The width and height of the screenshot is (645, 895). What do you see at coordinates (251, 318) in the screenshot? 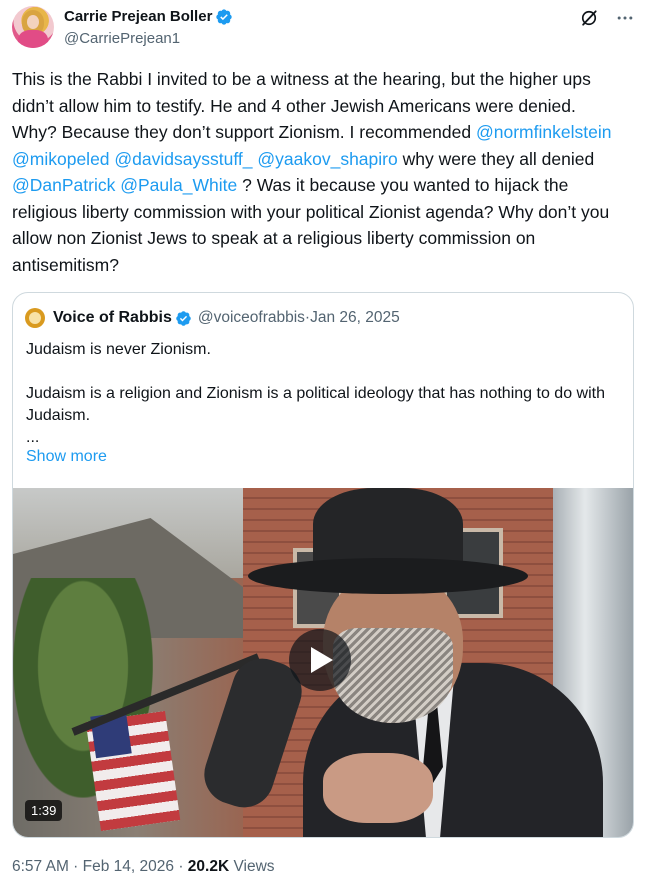
I see `quoted-author-handle: @voiceofrabbis` at bounding box center [251, 318].